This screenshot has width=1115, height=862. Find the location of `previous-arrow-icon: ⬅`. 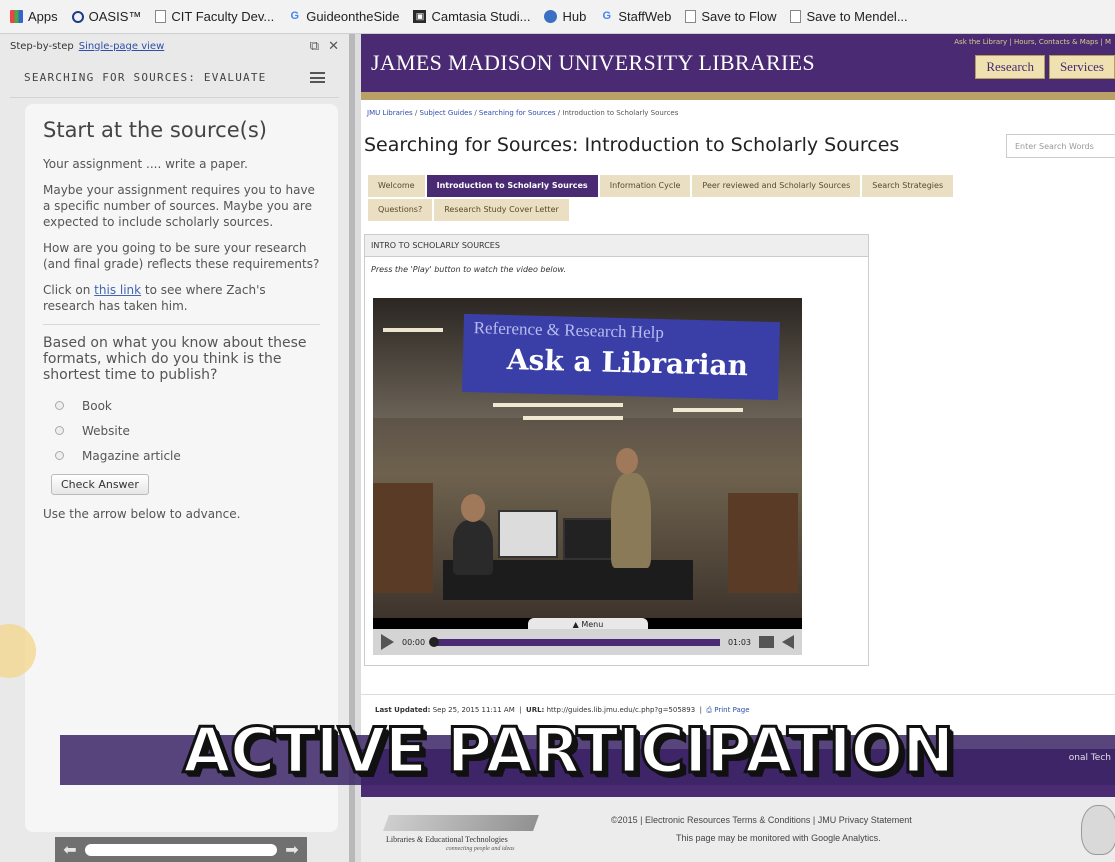

previous-arrow-icon: ⬅ is located at coordinates (70, 849).